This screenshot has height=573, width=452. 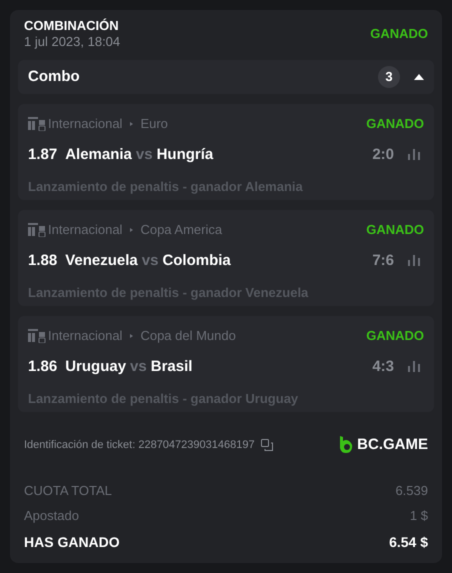 I want to click on ticket-id: Identificación de ticket: 2287047239031468197, so click(x=139, y=445).